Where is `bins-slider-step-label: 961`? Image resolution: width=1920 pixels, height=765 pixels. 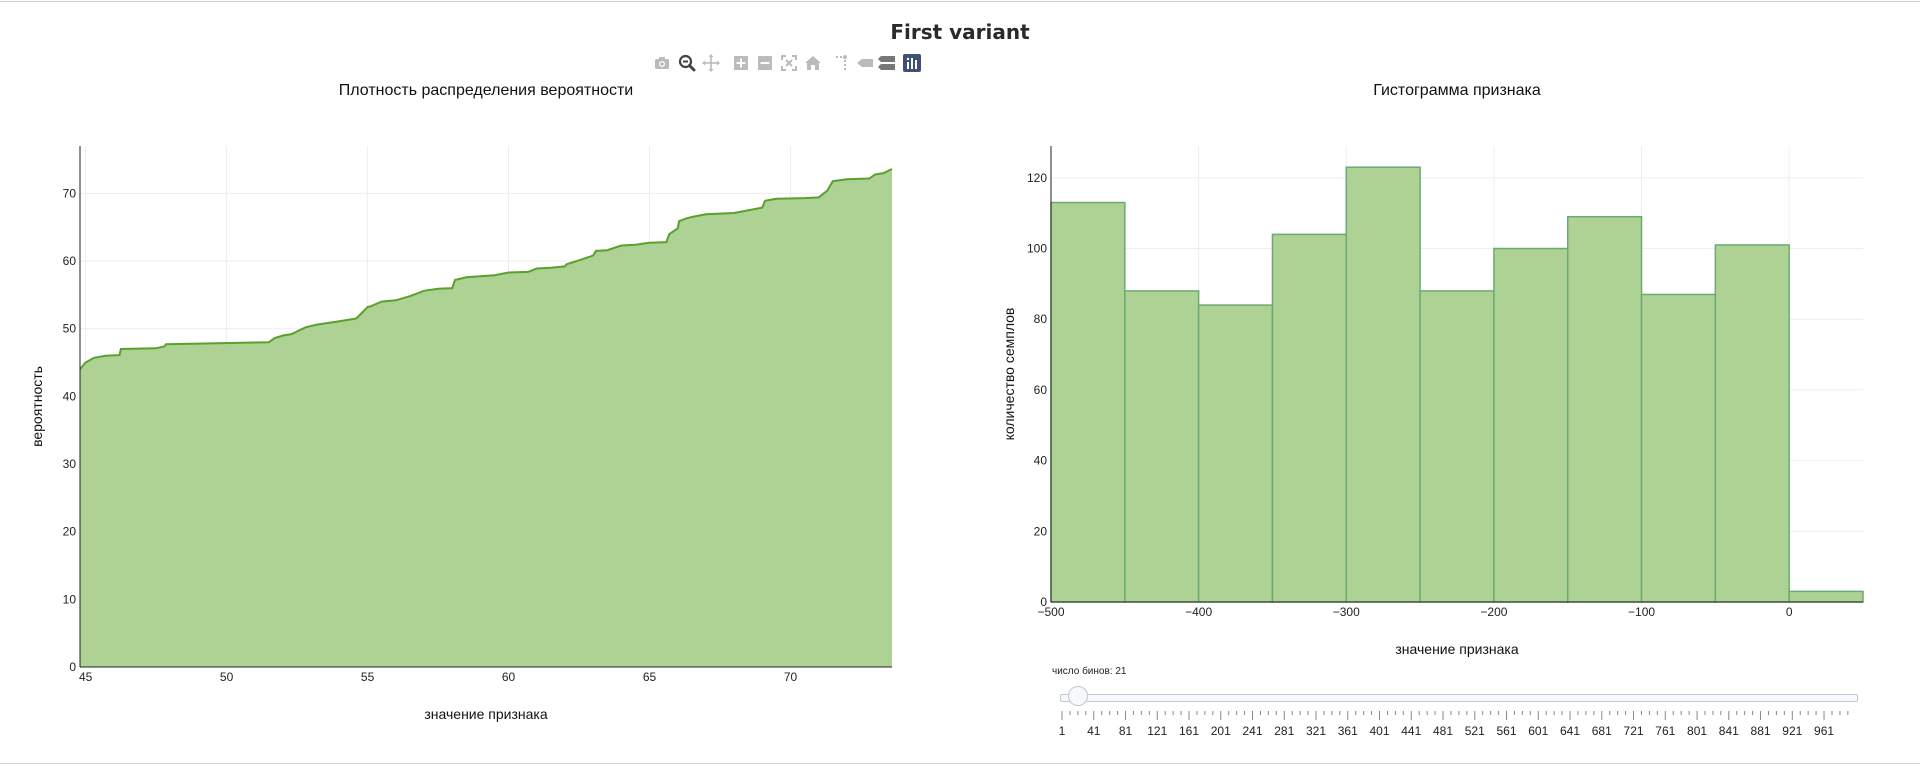 bins-slider-step-label: 961 is located at coordinates (1824, 731).